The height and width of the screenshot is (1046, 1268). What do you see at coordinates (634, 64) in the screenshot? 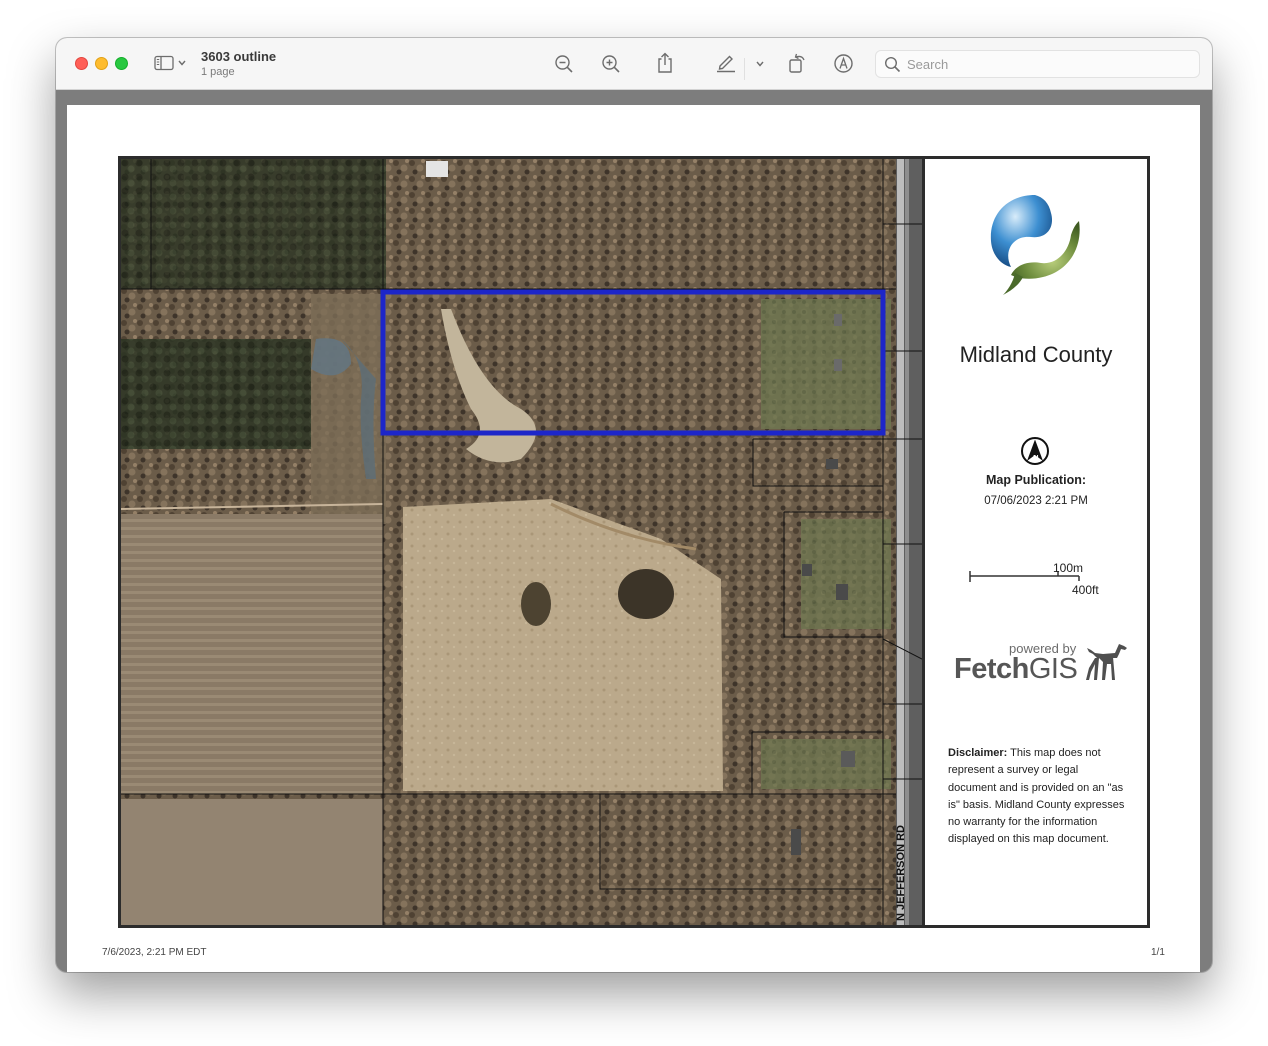
I see `window-toolbar: 3603 outline 1 page Search` at bounding box center [634, 64].